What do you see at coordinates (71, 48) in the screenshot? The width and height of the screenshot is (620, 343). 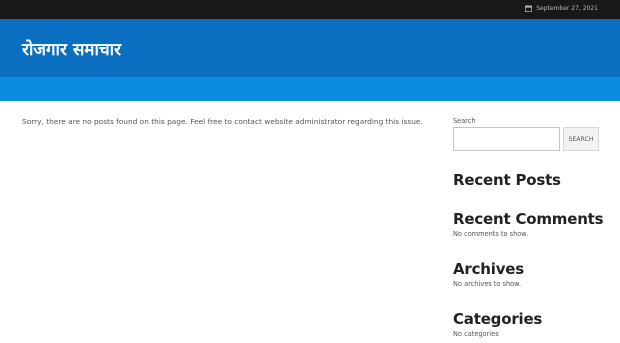 I see `site-title: रोजगार समाचार` at bounding box center [71, 48].